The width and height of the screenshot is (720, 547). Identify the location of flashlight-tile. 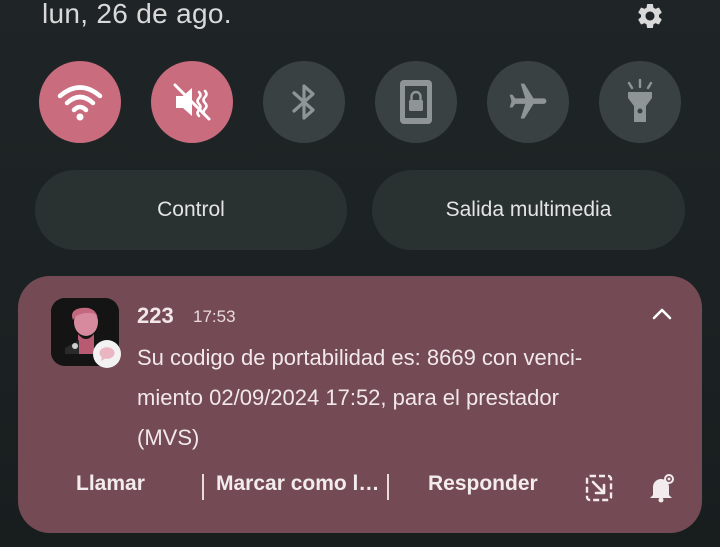
(640, 102).